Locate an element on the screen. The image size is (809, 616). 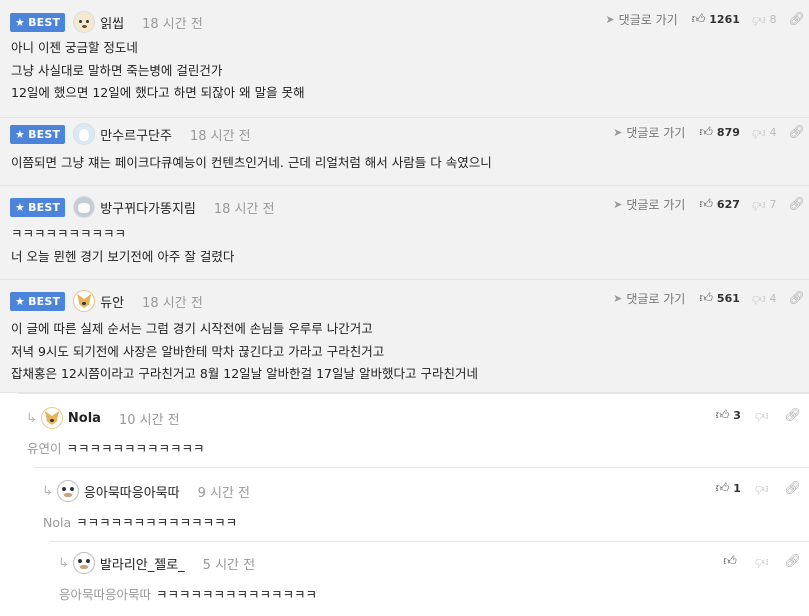
username: 발라리안_젤로_ is located at coordinates (142, 563).